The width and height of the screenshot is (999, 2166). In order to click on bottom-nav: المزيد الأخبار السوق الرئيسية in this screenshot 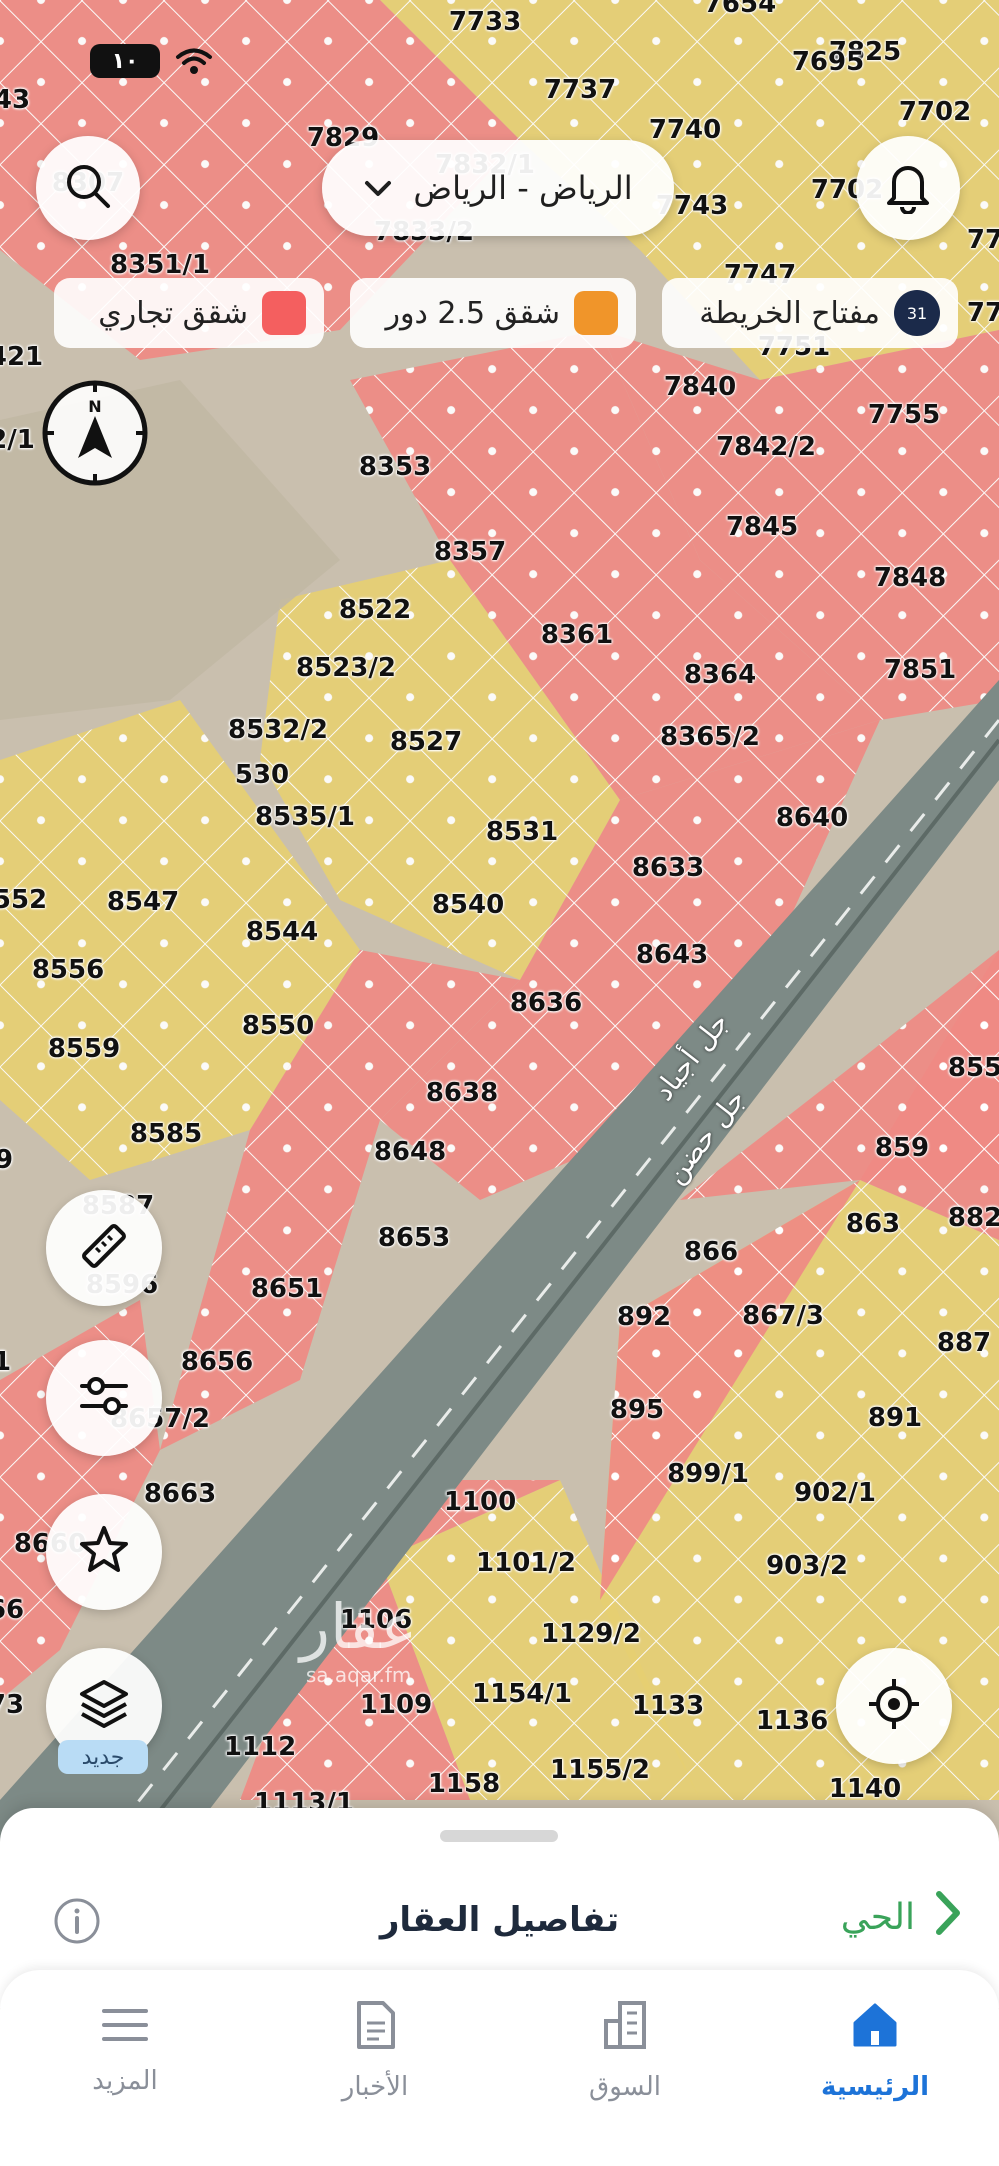, I will do `click(499, 2068)`.